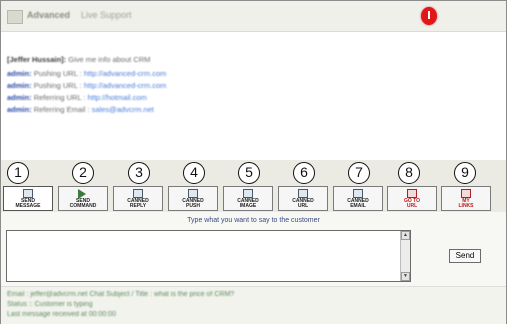 The image size is (507, 324). I want to click on status-line: Status :: Customer is typing, so click(50, 304).